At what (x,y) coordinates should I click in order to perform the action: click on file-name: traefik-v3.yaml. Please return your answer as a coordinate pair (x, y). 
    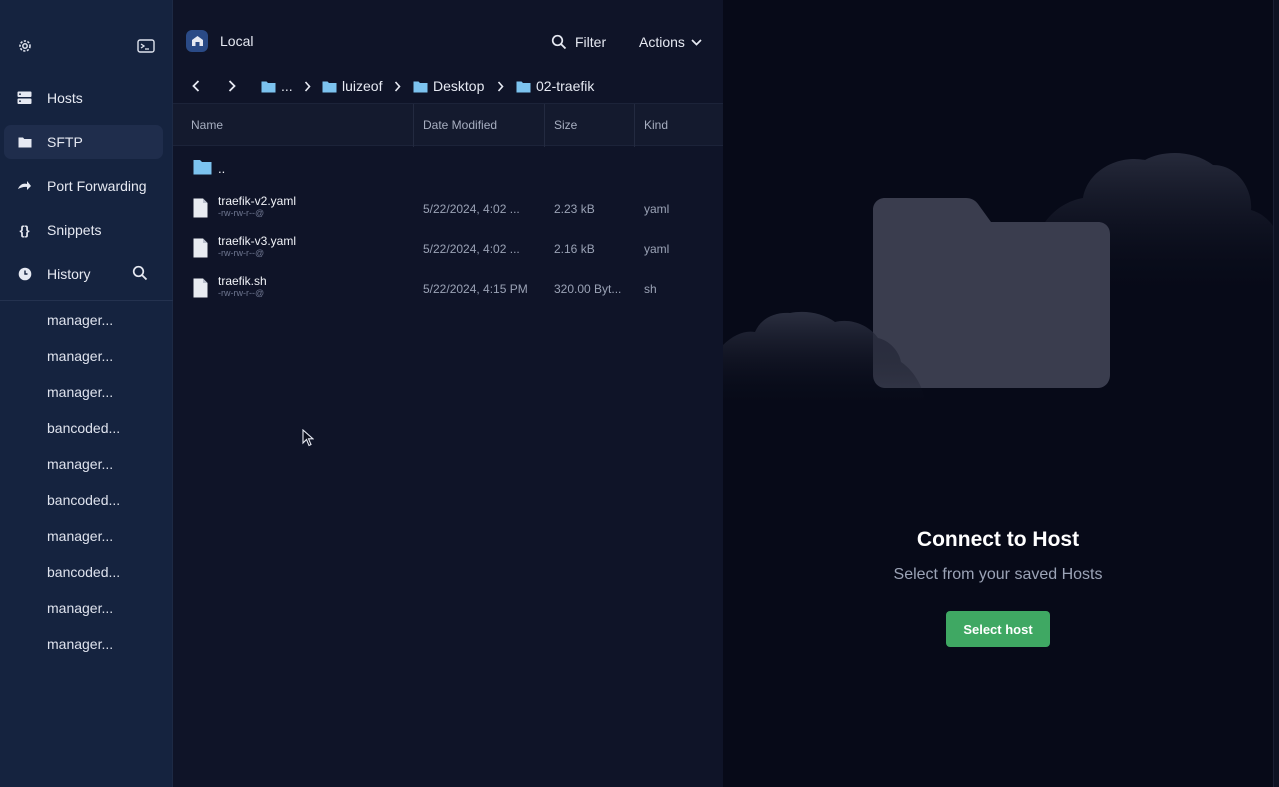
    Looking at the image, I should click on (257, 241).